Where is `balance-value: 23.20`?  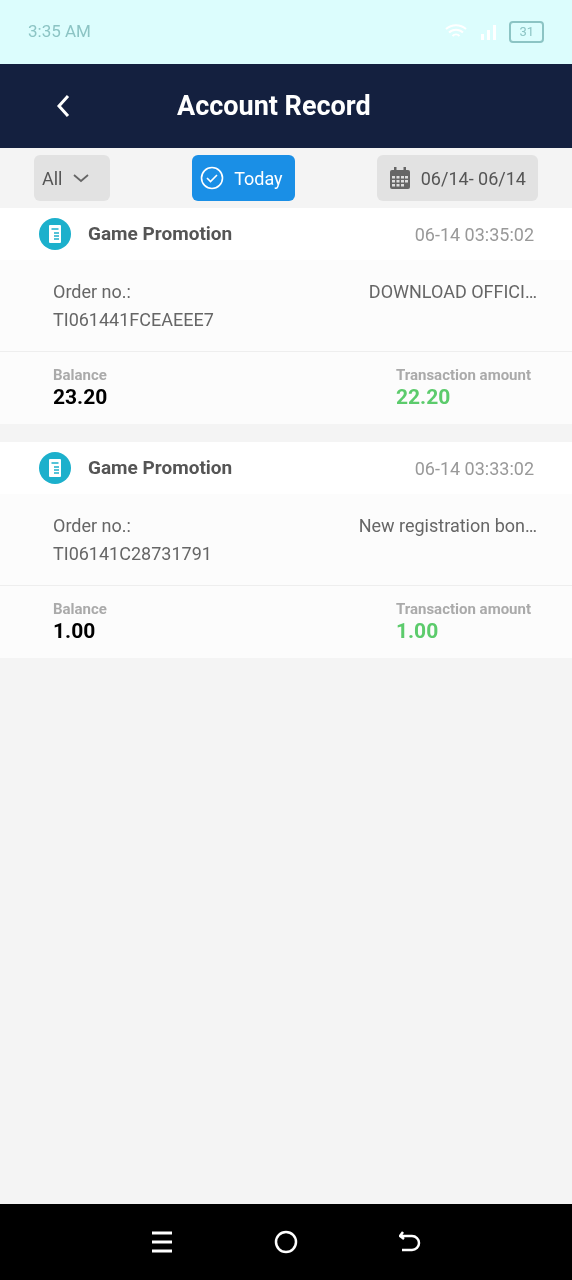 balance-value: 23.20 is located at coordinates (80, 397).